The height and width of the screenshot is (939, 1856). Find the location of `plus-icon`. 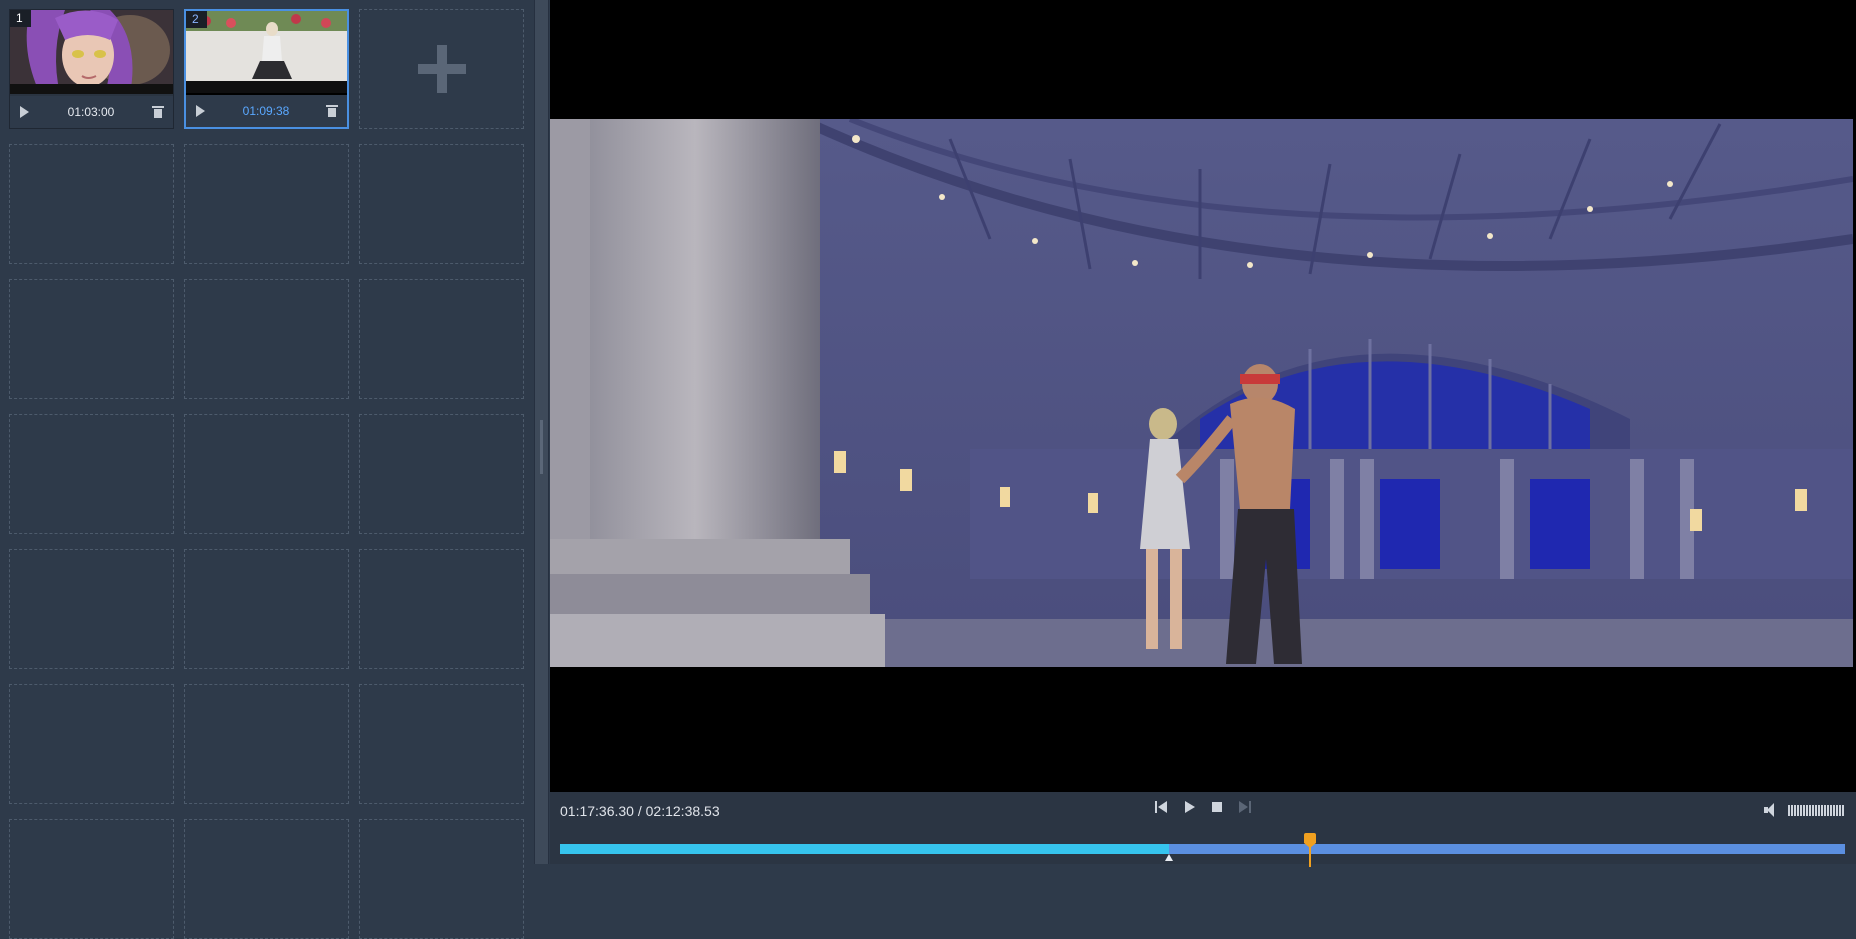

plus-icon is located at coordinates (441, 69).